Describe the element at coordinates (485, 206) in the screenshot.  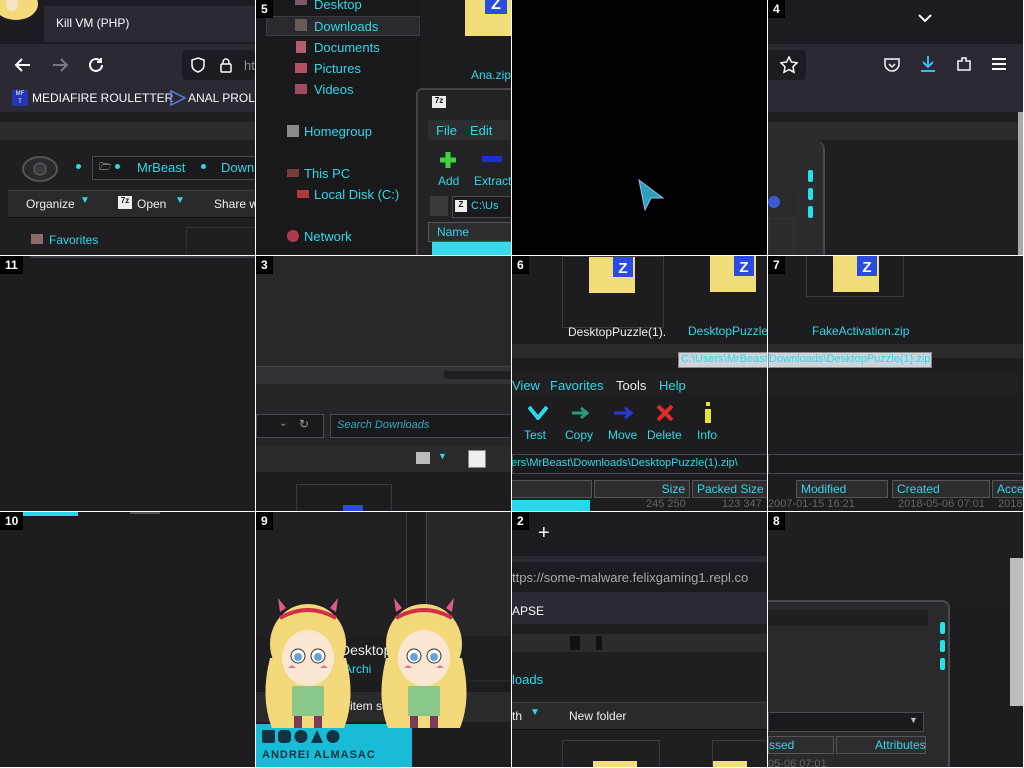
I see `path-text: C:\Us` at that location.